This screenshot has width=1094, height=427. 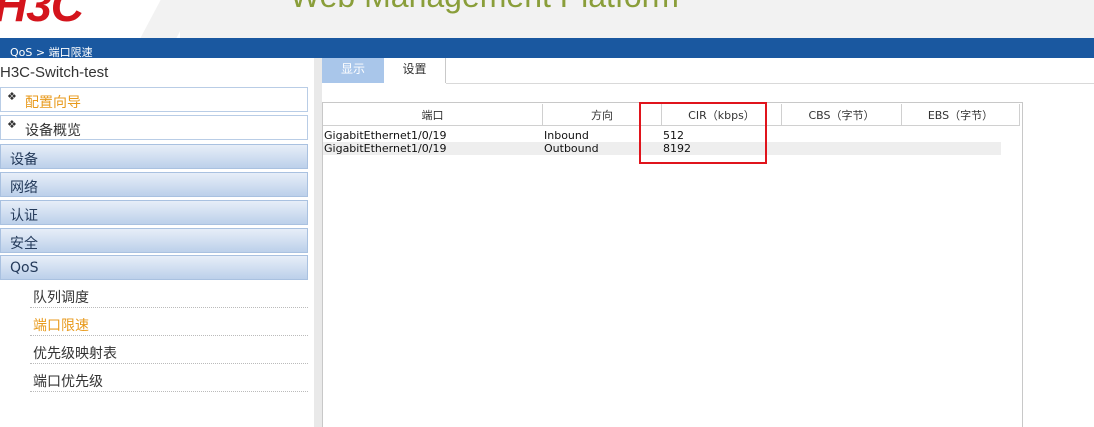 I want to click on sidebar-category-security: 安全, so click(x=154, y=240).